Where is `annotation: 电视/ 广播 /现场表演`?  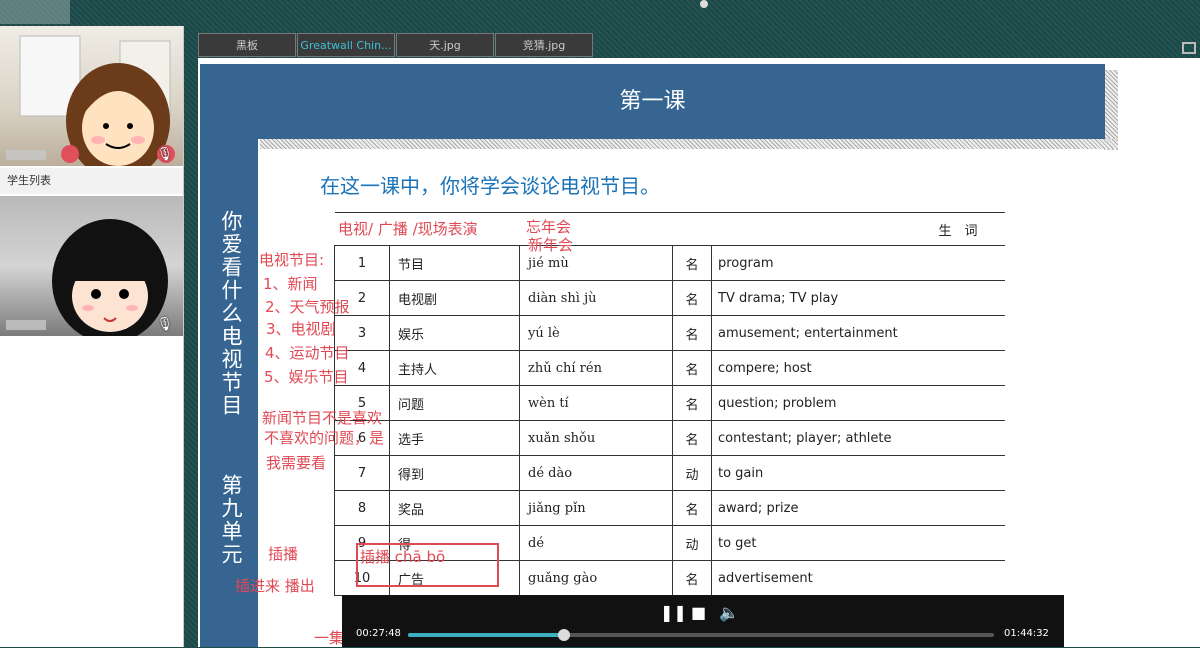
annotation: 电视/ 广播 /现场表演 is located at coordinates (408, 229).